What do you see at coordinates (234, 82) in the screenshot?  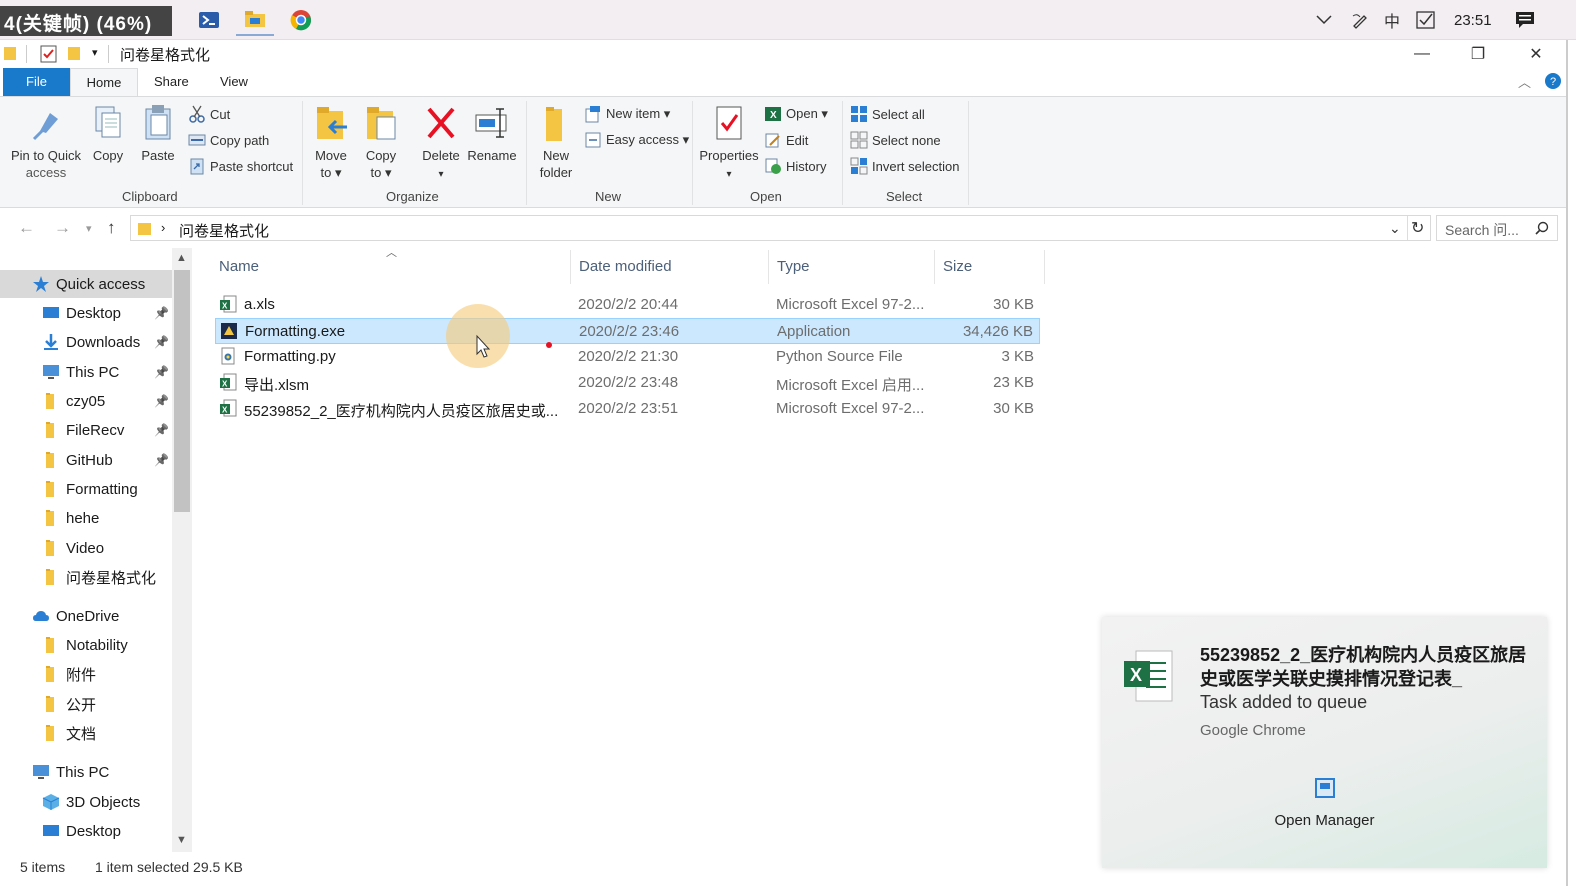 I see `tab-view: View` at bounding box center [234, 82].